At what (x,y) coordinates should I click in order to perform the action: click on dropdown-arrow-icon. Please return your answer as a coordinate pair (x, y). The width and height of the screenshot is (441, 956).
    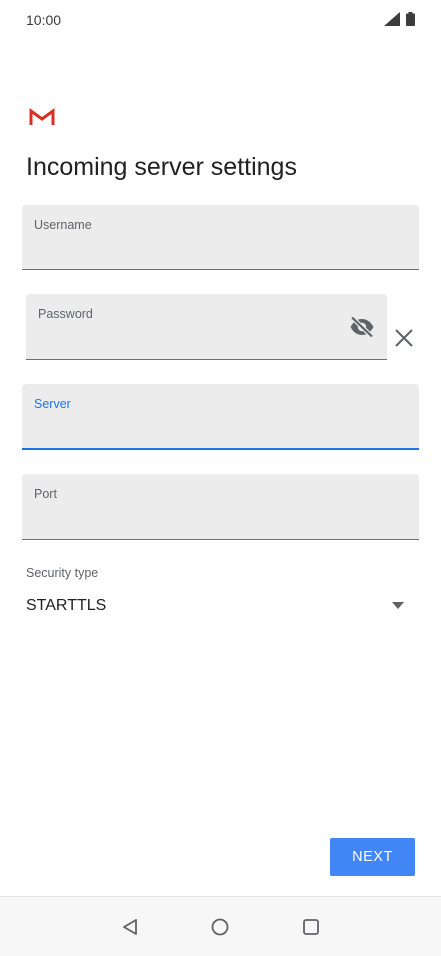
    Looking at the image, I should click on (398, 602).